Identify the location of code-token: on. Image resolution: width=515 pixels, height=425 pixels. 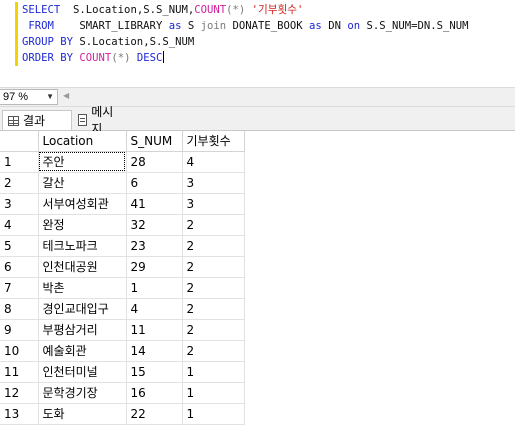
(354, 26).